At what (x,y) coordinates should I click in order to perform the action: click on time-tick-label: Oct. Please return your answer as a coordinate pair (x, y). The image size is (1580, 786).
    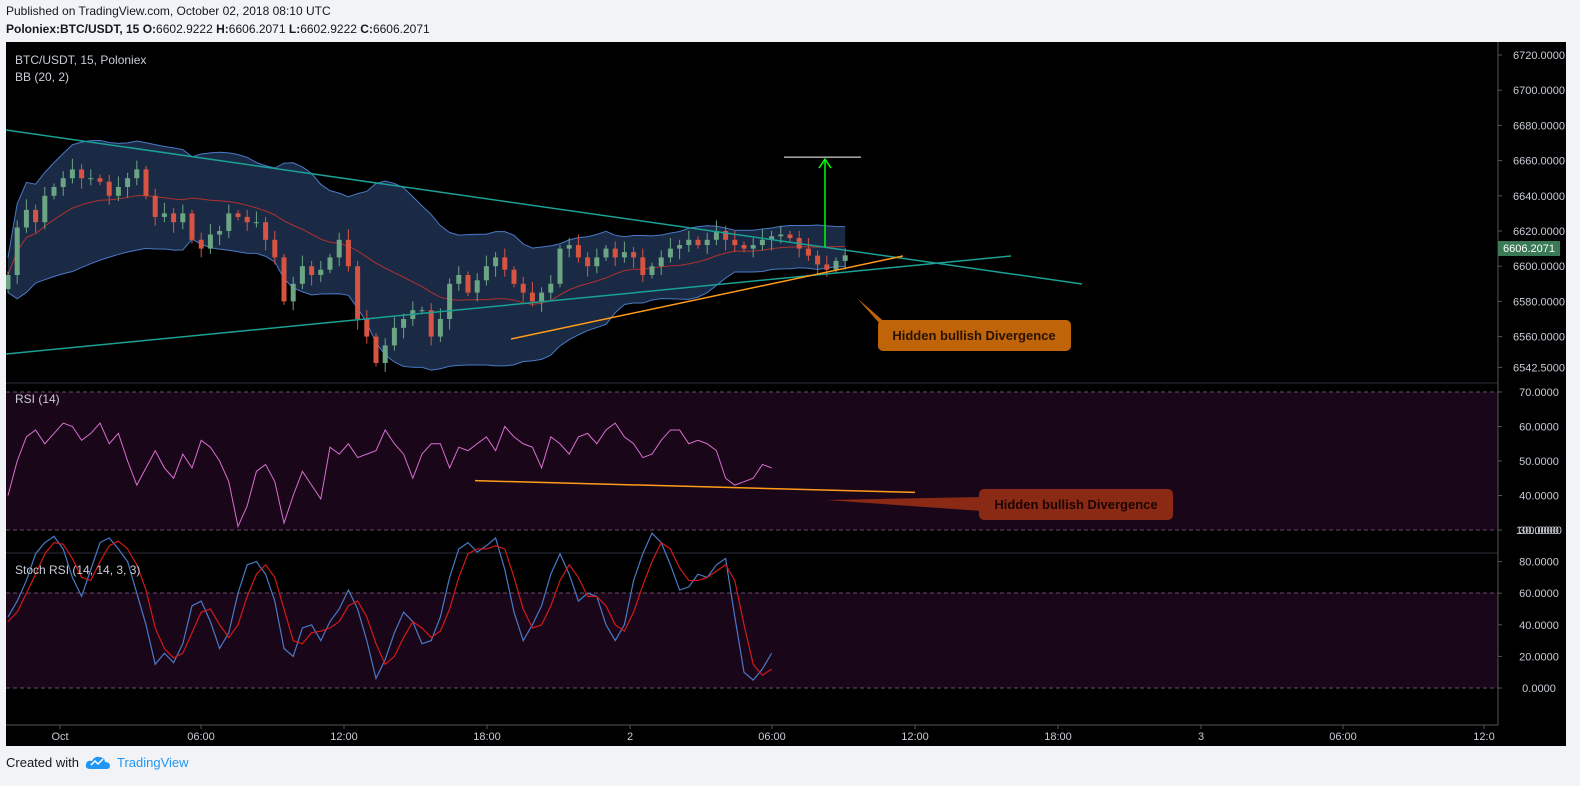
    Looking at the image, I should click on (59, 737).